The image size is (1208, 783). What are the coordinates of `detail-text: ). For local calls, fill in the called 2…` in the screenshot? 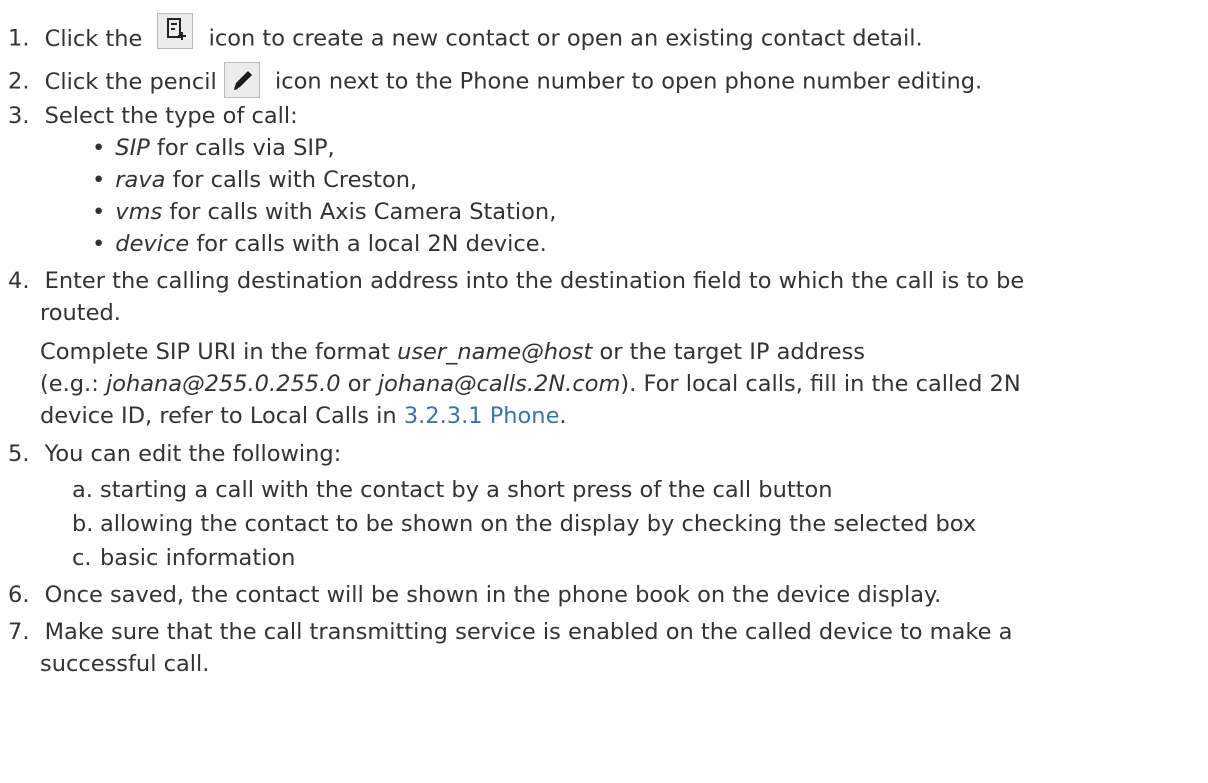 It's located at (820, 384).